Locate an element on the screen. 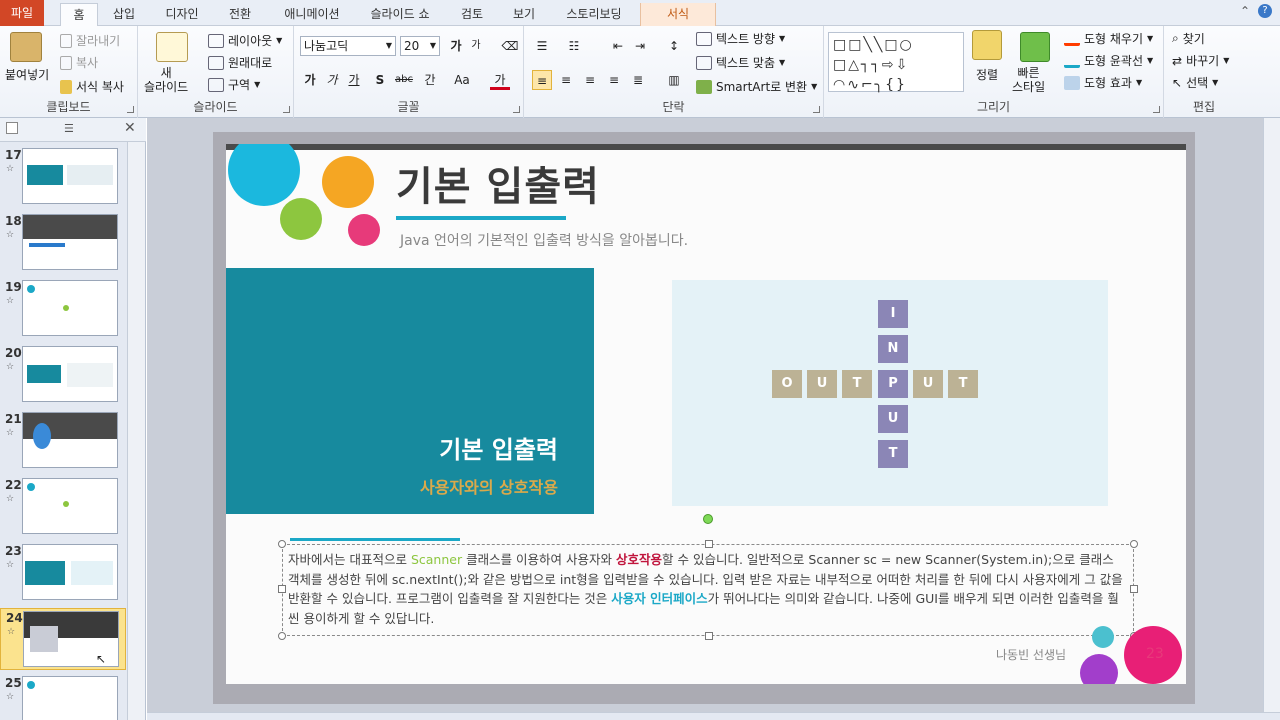  section-button: 구역 ▼ is located at coordinates (234, 84).